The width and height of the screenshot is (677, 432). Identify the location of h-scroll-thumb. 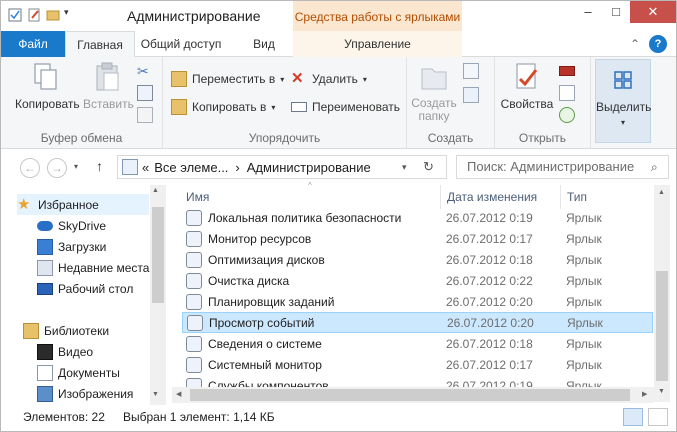
(410, 395).